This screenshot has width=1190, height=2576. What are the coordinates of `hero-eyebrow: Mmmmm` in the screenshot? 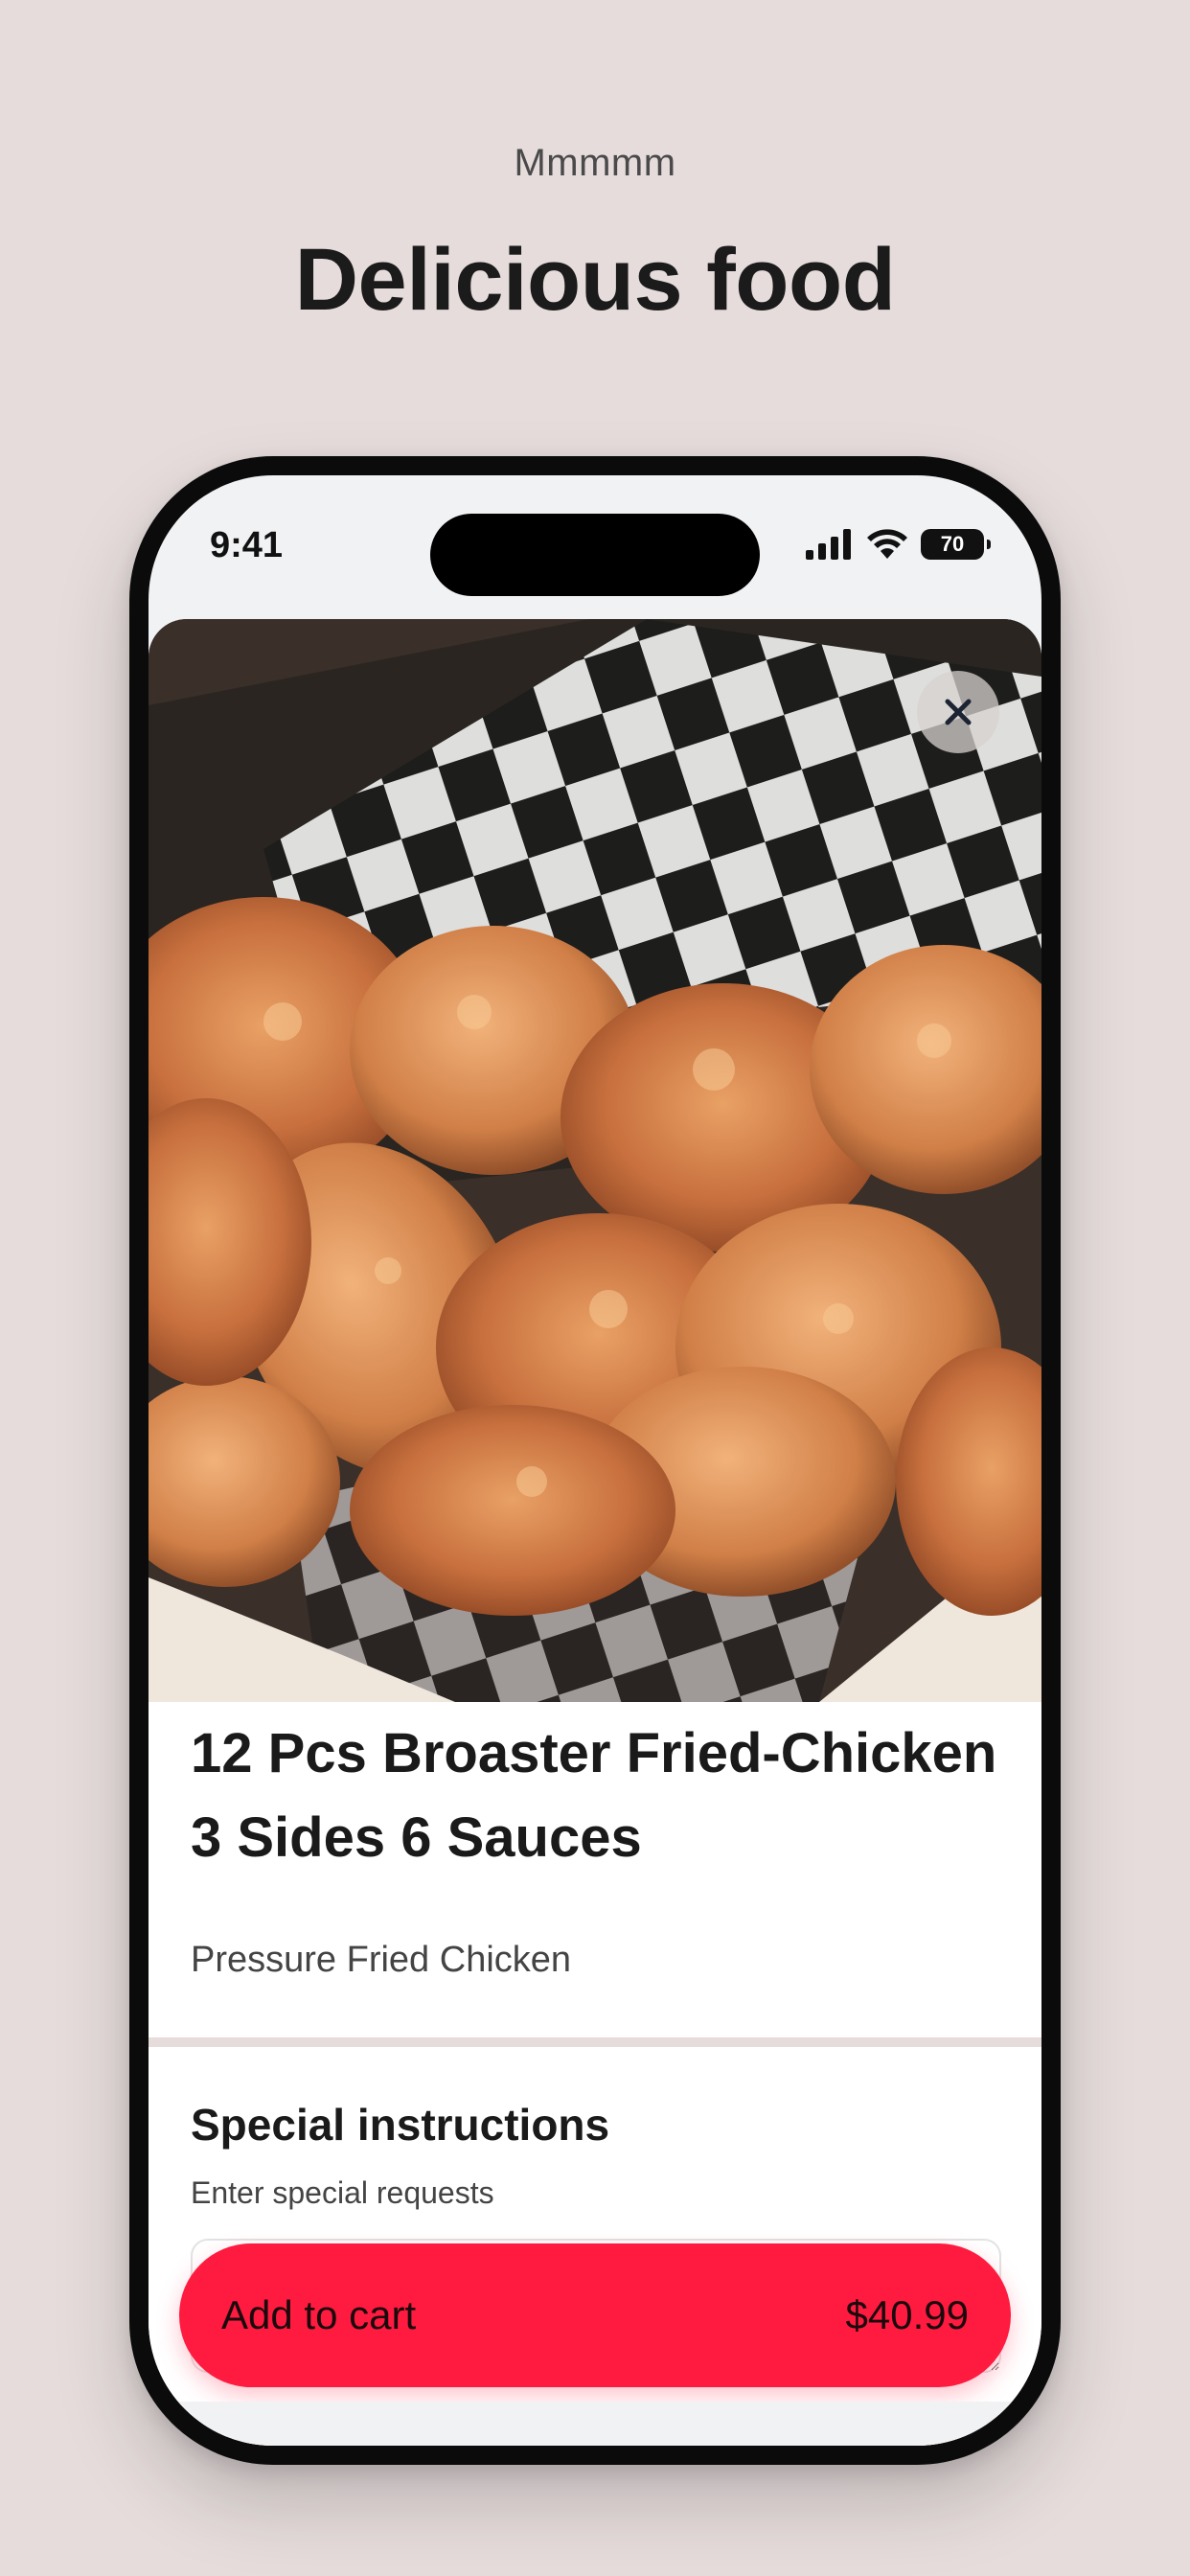 It's located at (595, 163).